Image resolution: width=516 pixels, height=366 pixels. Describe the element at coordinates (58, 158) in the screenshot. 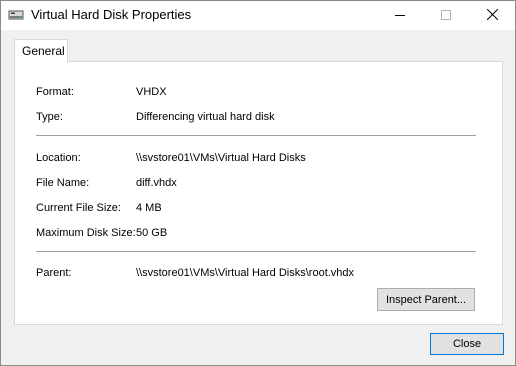

I see `location-label: Location:` at that location.